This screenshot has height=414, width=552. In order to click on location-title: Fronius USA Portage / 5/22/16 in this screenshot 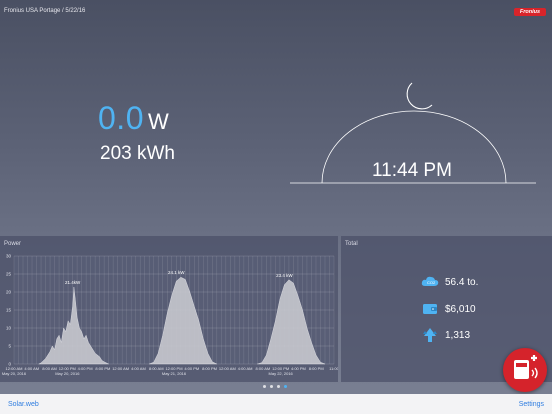, I will do `click(45, 11)`.